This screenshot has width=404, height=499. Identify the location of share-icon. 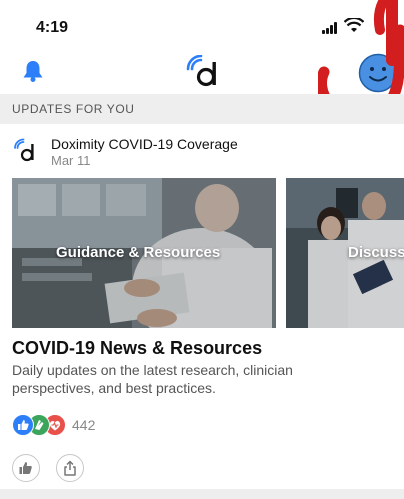
(70, 468).